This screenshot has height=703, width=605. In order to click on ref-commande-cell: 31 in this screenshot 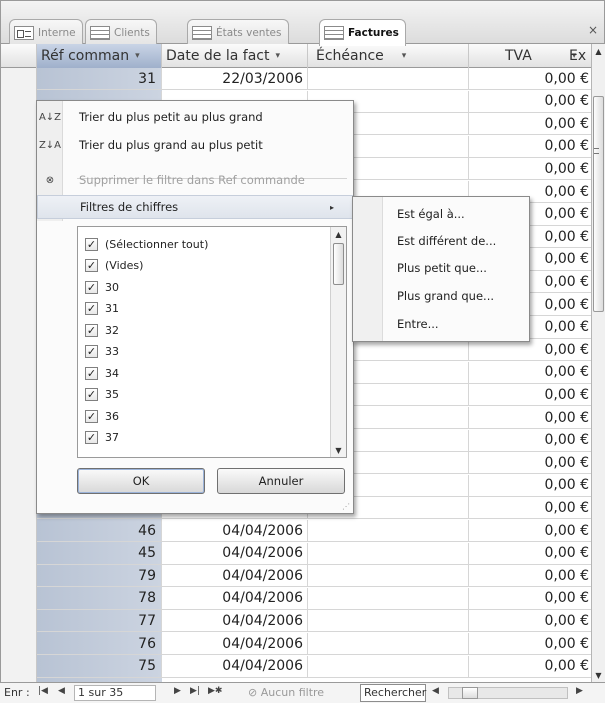, I will do `click(99, 78)`.